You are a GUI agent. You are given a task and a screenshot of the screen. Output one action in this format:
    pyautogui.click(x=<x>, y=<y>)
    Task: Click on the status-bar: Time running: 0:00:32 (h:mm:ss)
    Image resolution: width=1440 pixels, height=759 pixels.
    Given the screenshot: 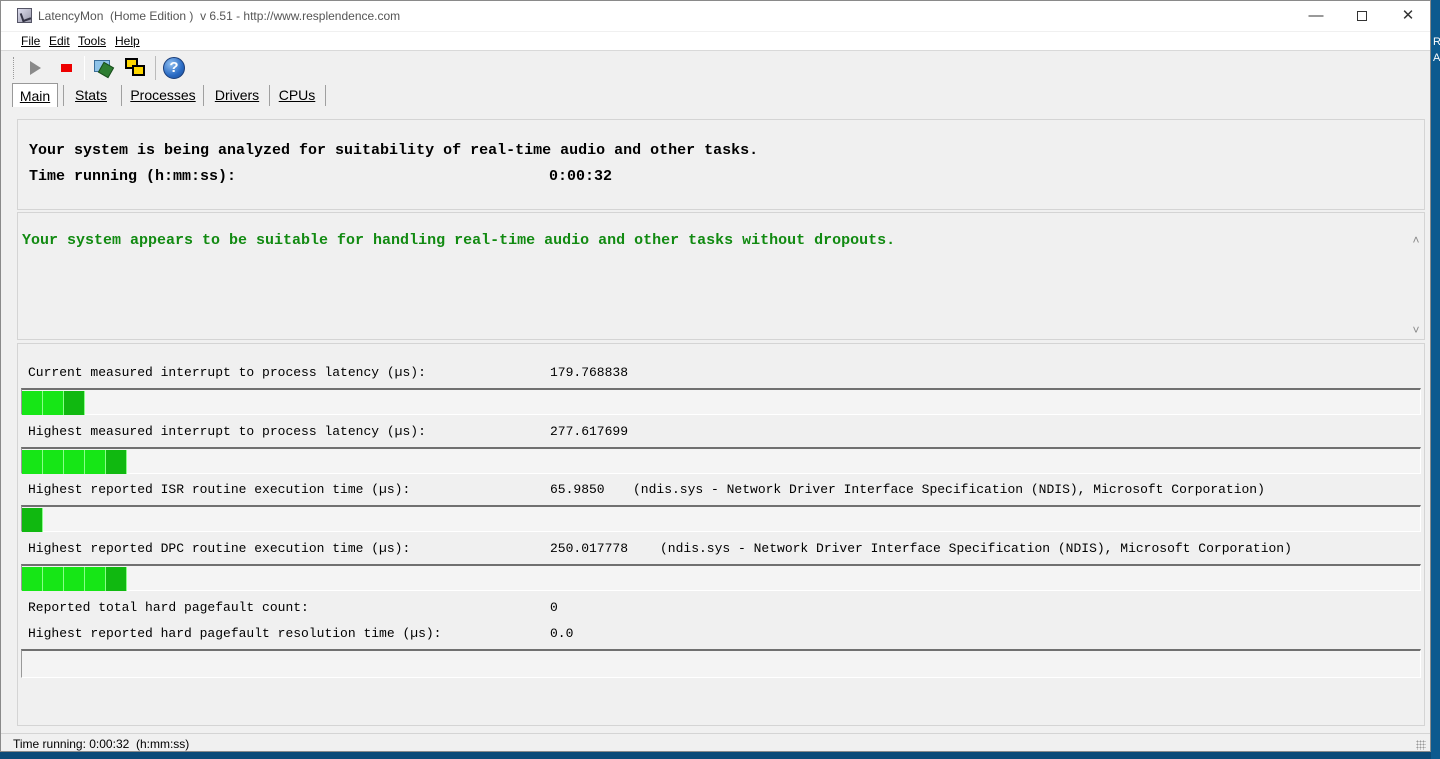 What is the action you would take?
    pyautogui.click(x=715, y=742)
    